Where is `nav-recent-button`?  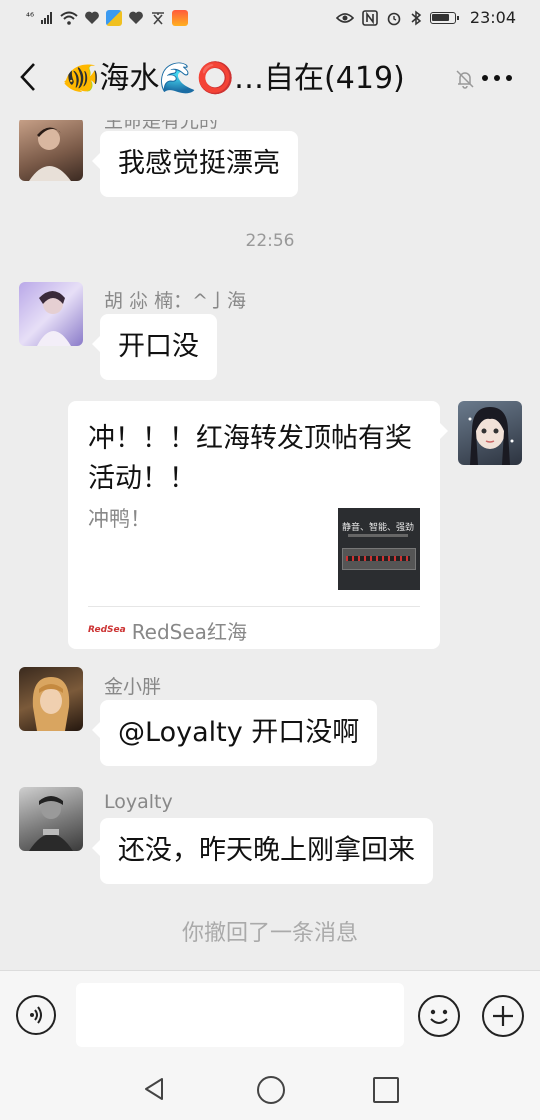
nav-recent-button is located at coordinates (386, 1090).